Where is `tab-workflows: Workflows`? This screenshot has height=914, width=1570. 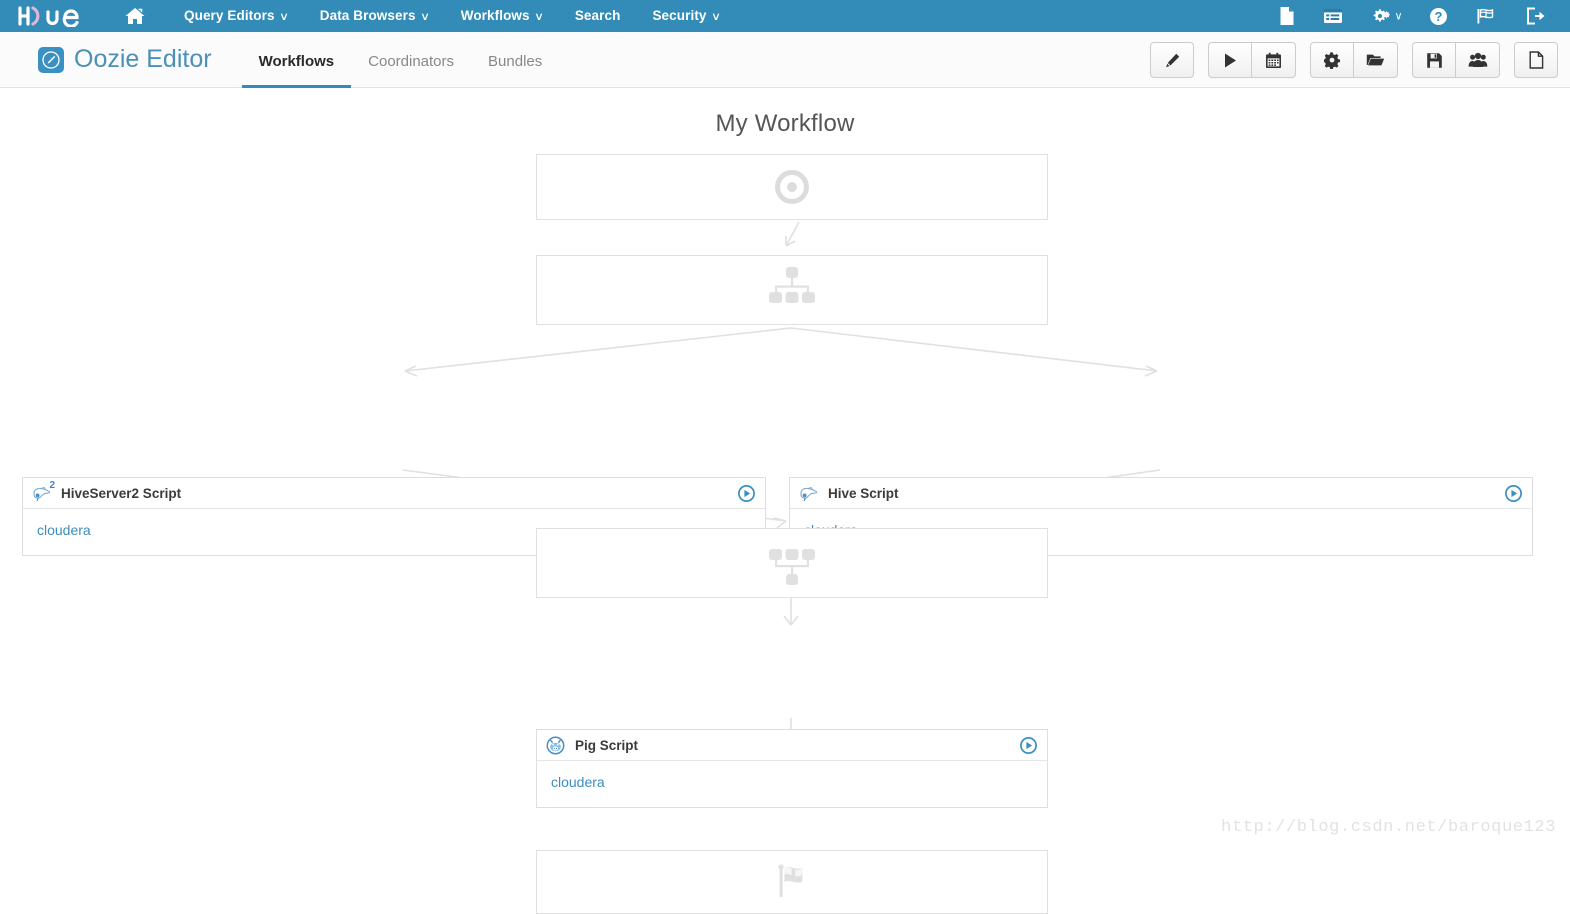
tab-workflows: Workflows is located at coordinates (296, 60).